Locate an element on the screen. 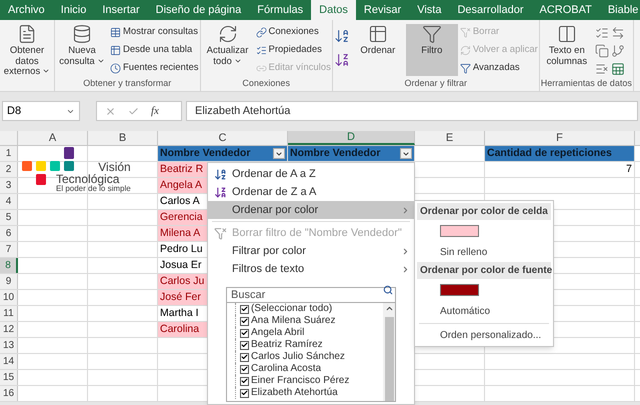  menu-item: Sin relleno is located at coordinates (484, 252).